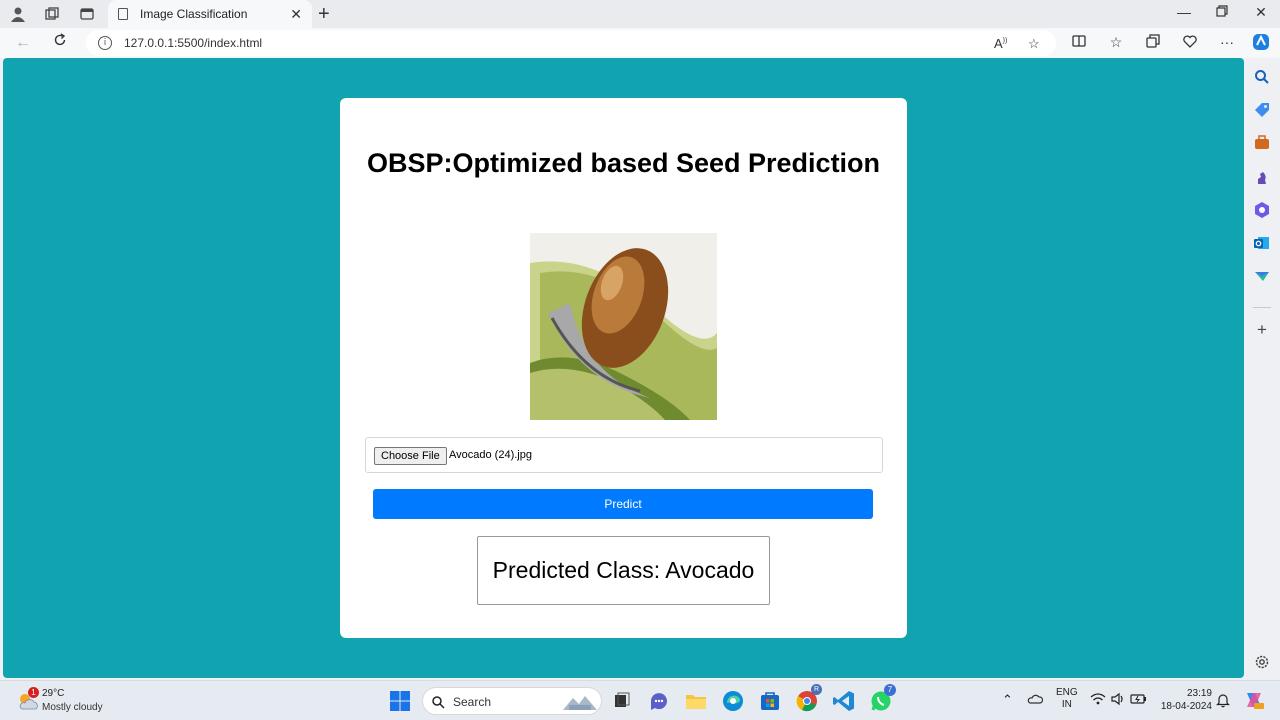  Describe the element at coordinates (733, 701) in the screenshot. I see `edge-browser-icon` at that location.